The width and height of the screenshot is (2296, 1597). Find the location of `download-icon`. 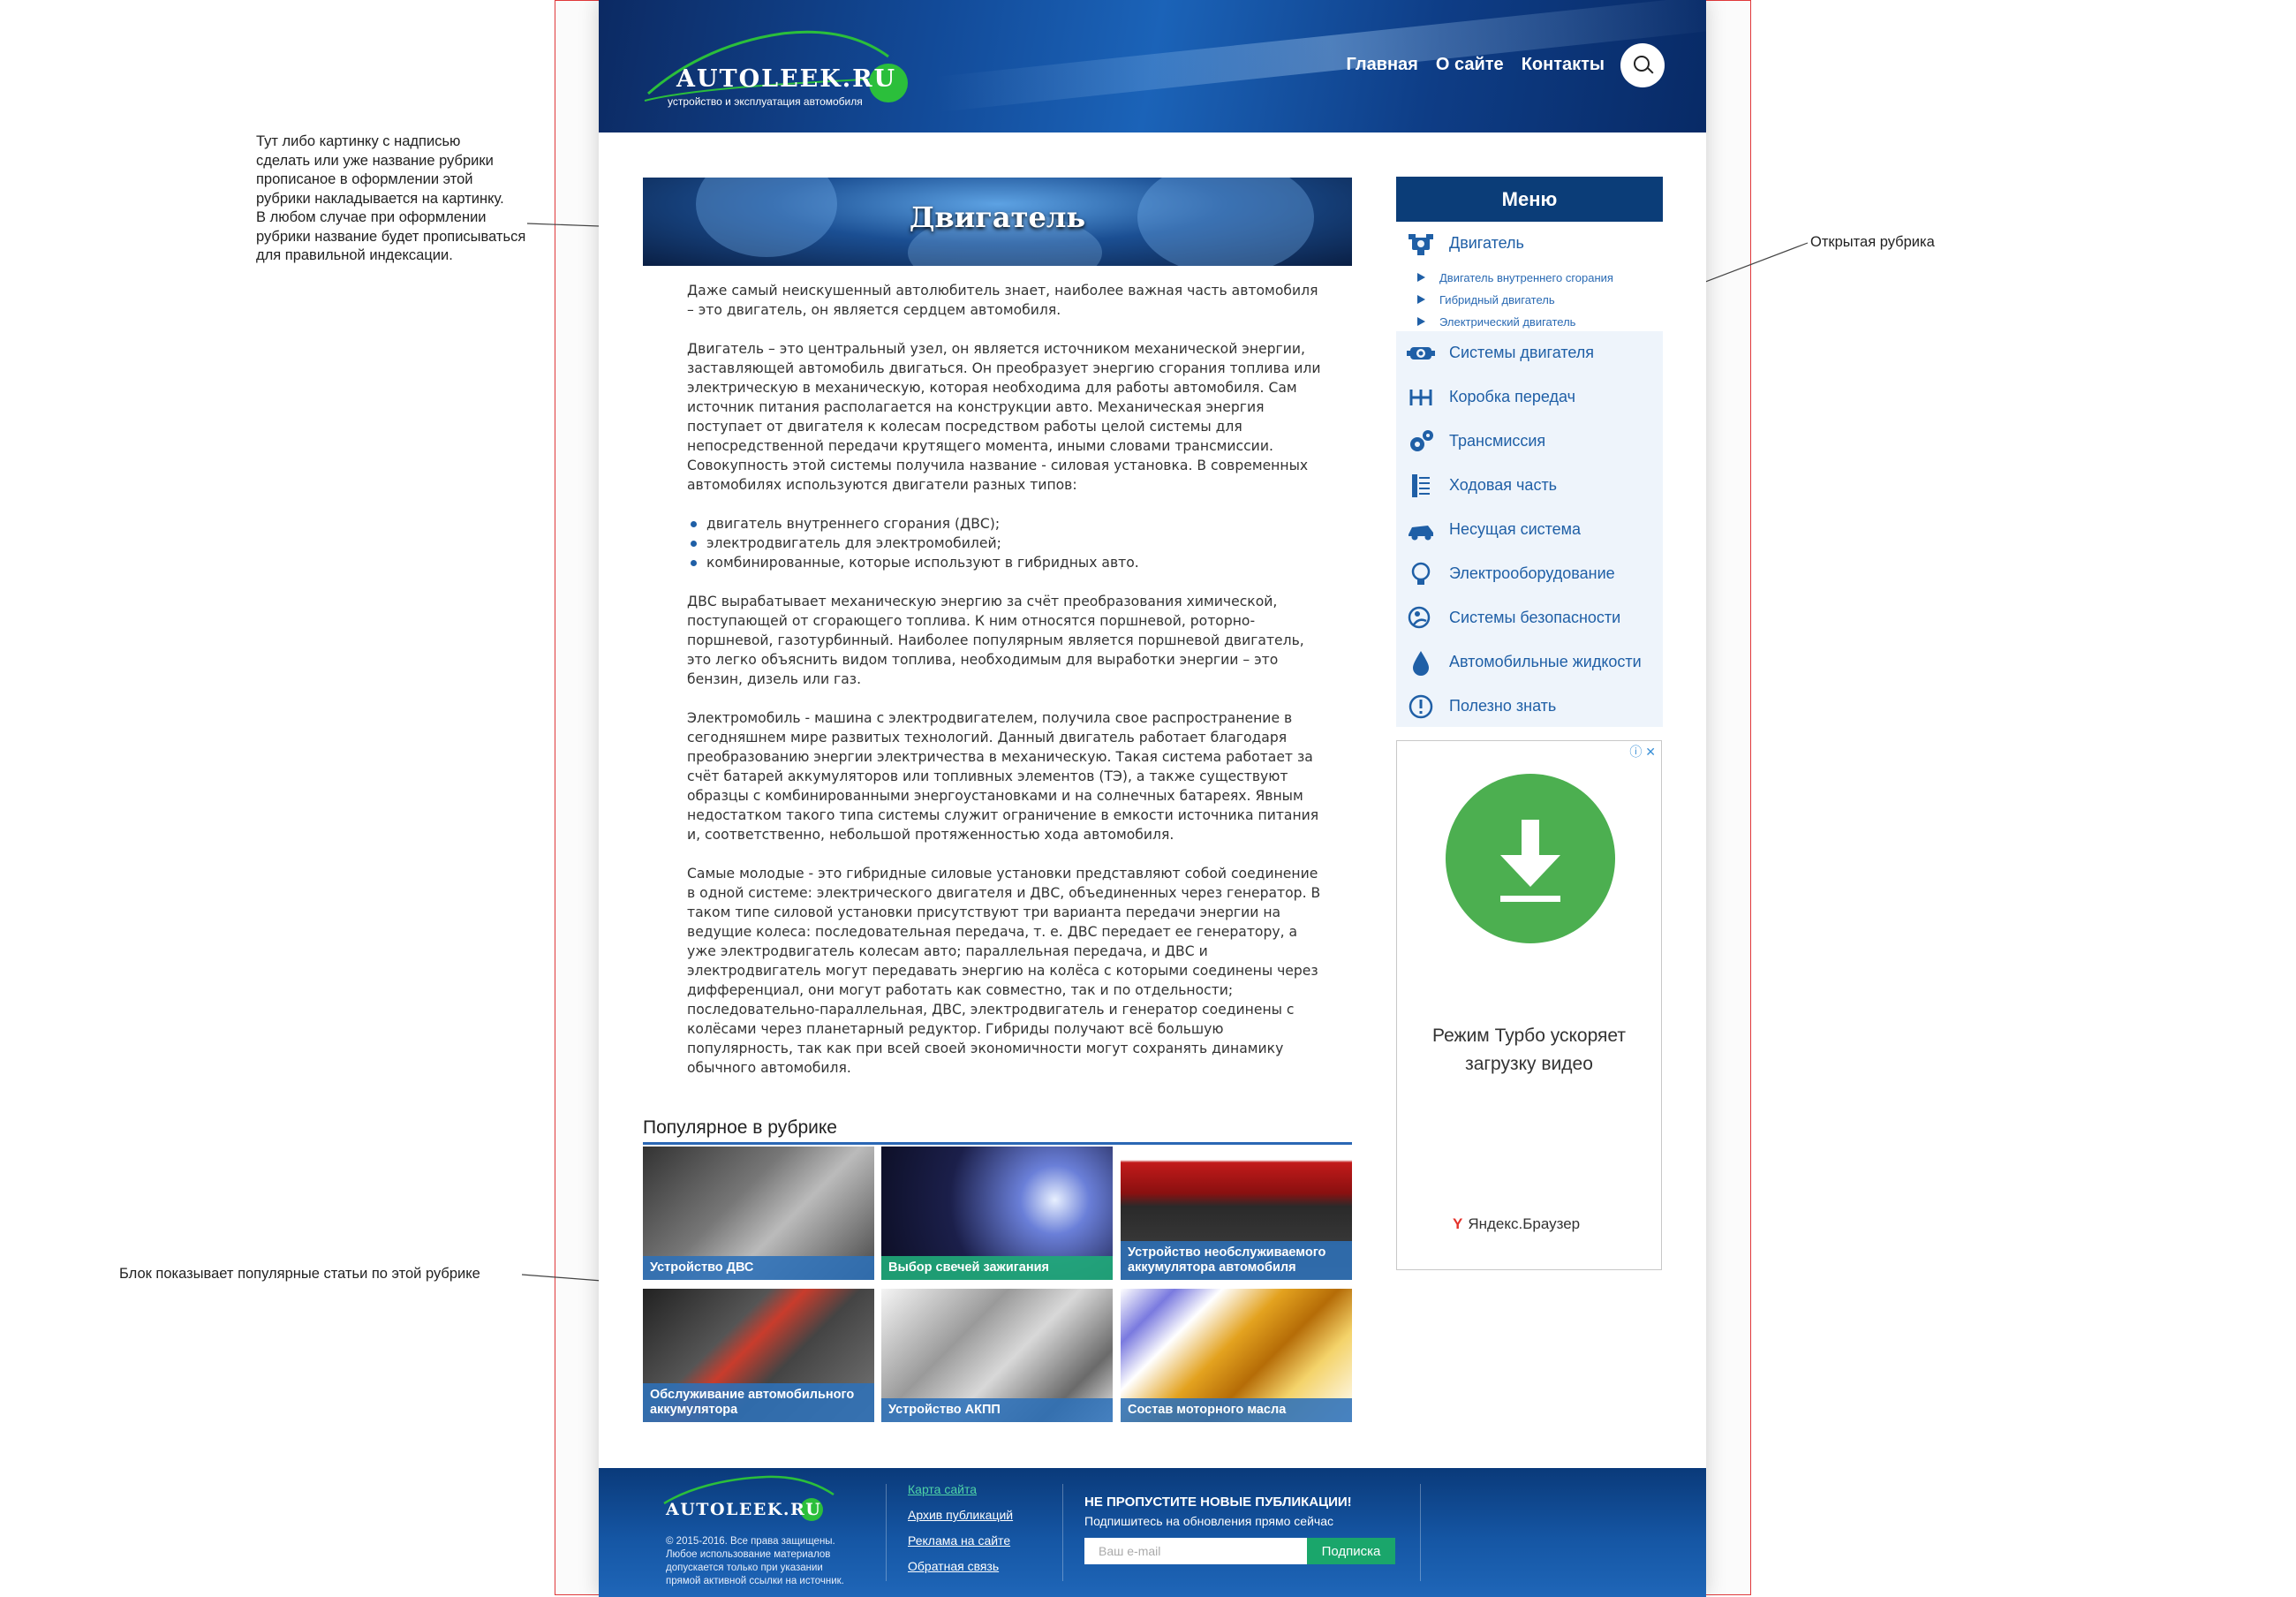

download-icon is located at coordinates (1530, 859).